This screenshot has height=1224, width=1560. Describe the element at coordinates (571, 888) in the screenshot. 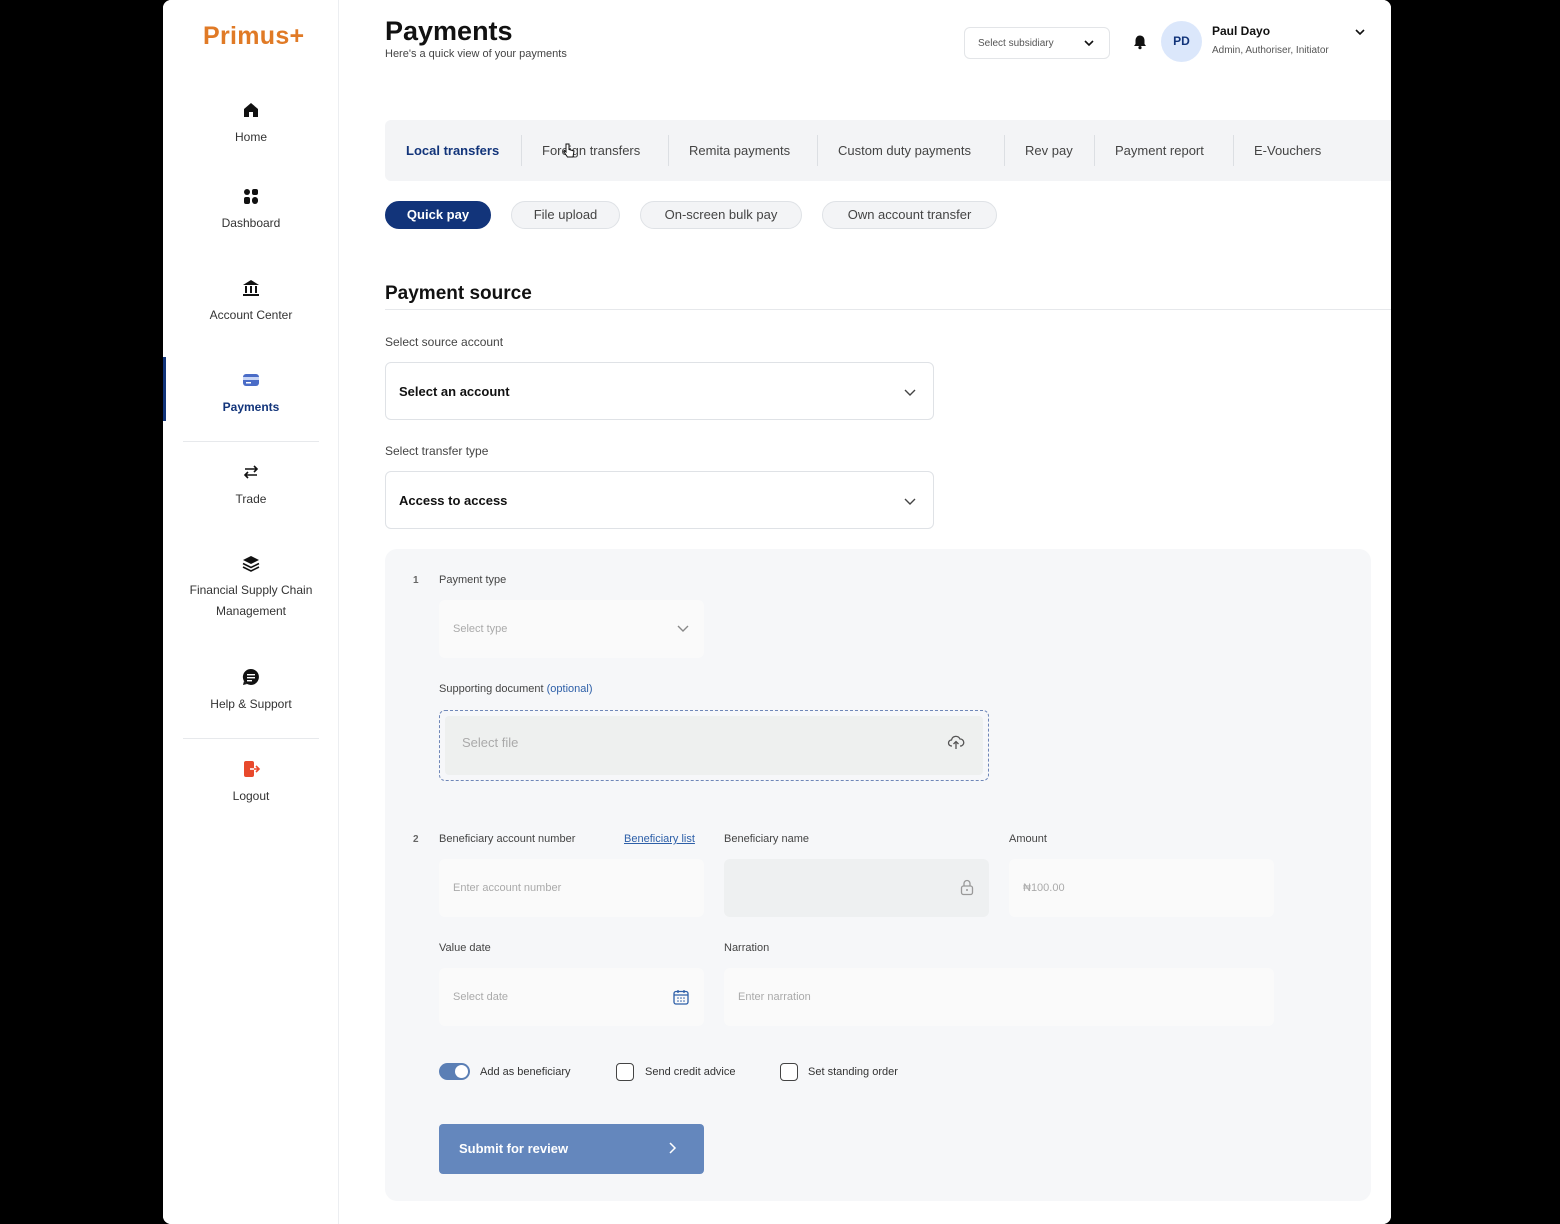

I see `beneficiary-account-input: Enter account number` at that location.